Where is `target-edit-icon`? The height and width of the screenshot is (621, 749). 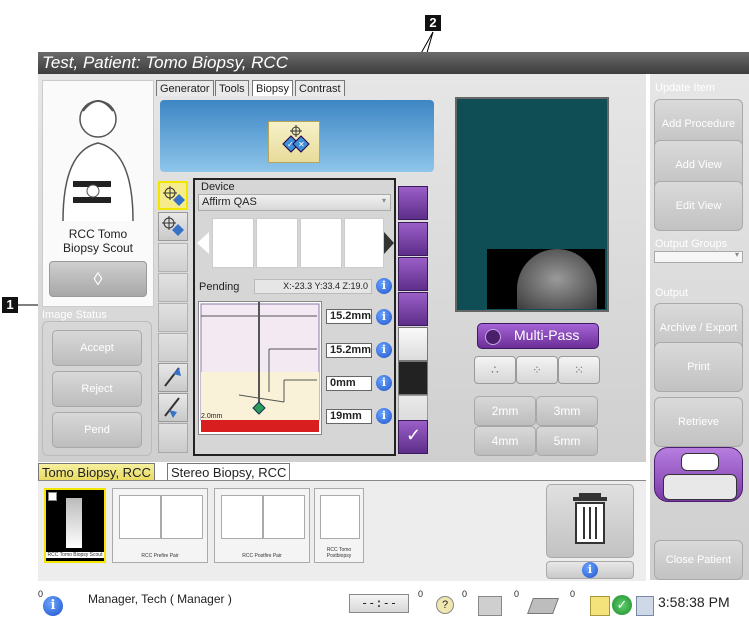
target-edit-icon is located at coordinates (173, 257).